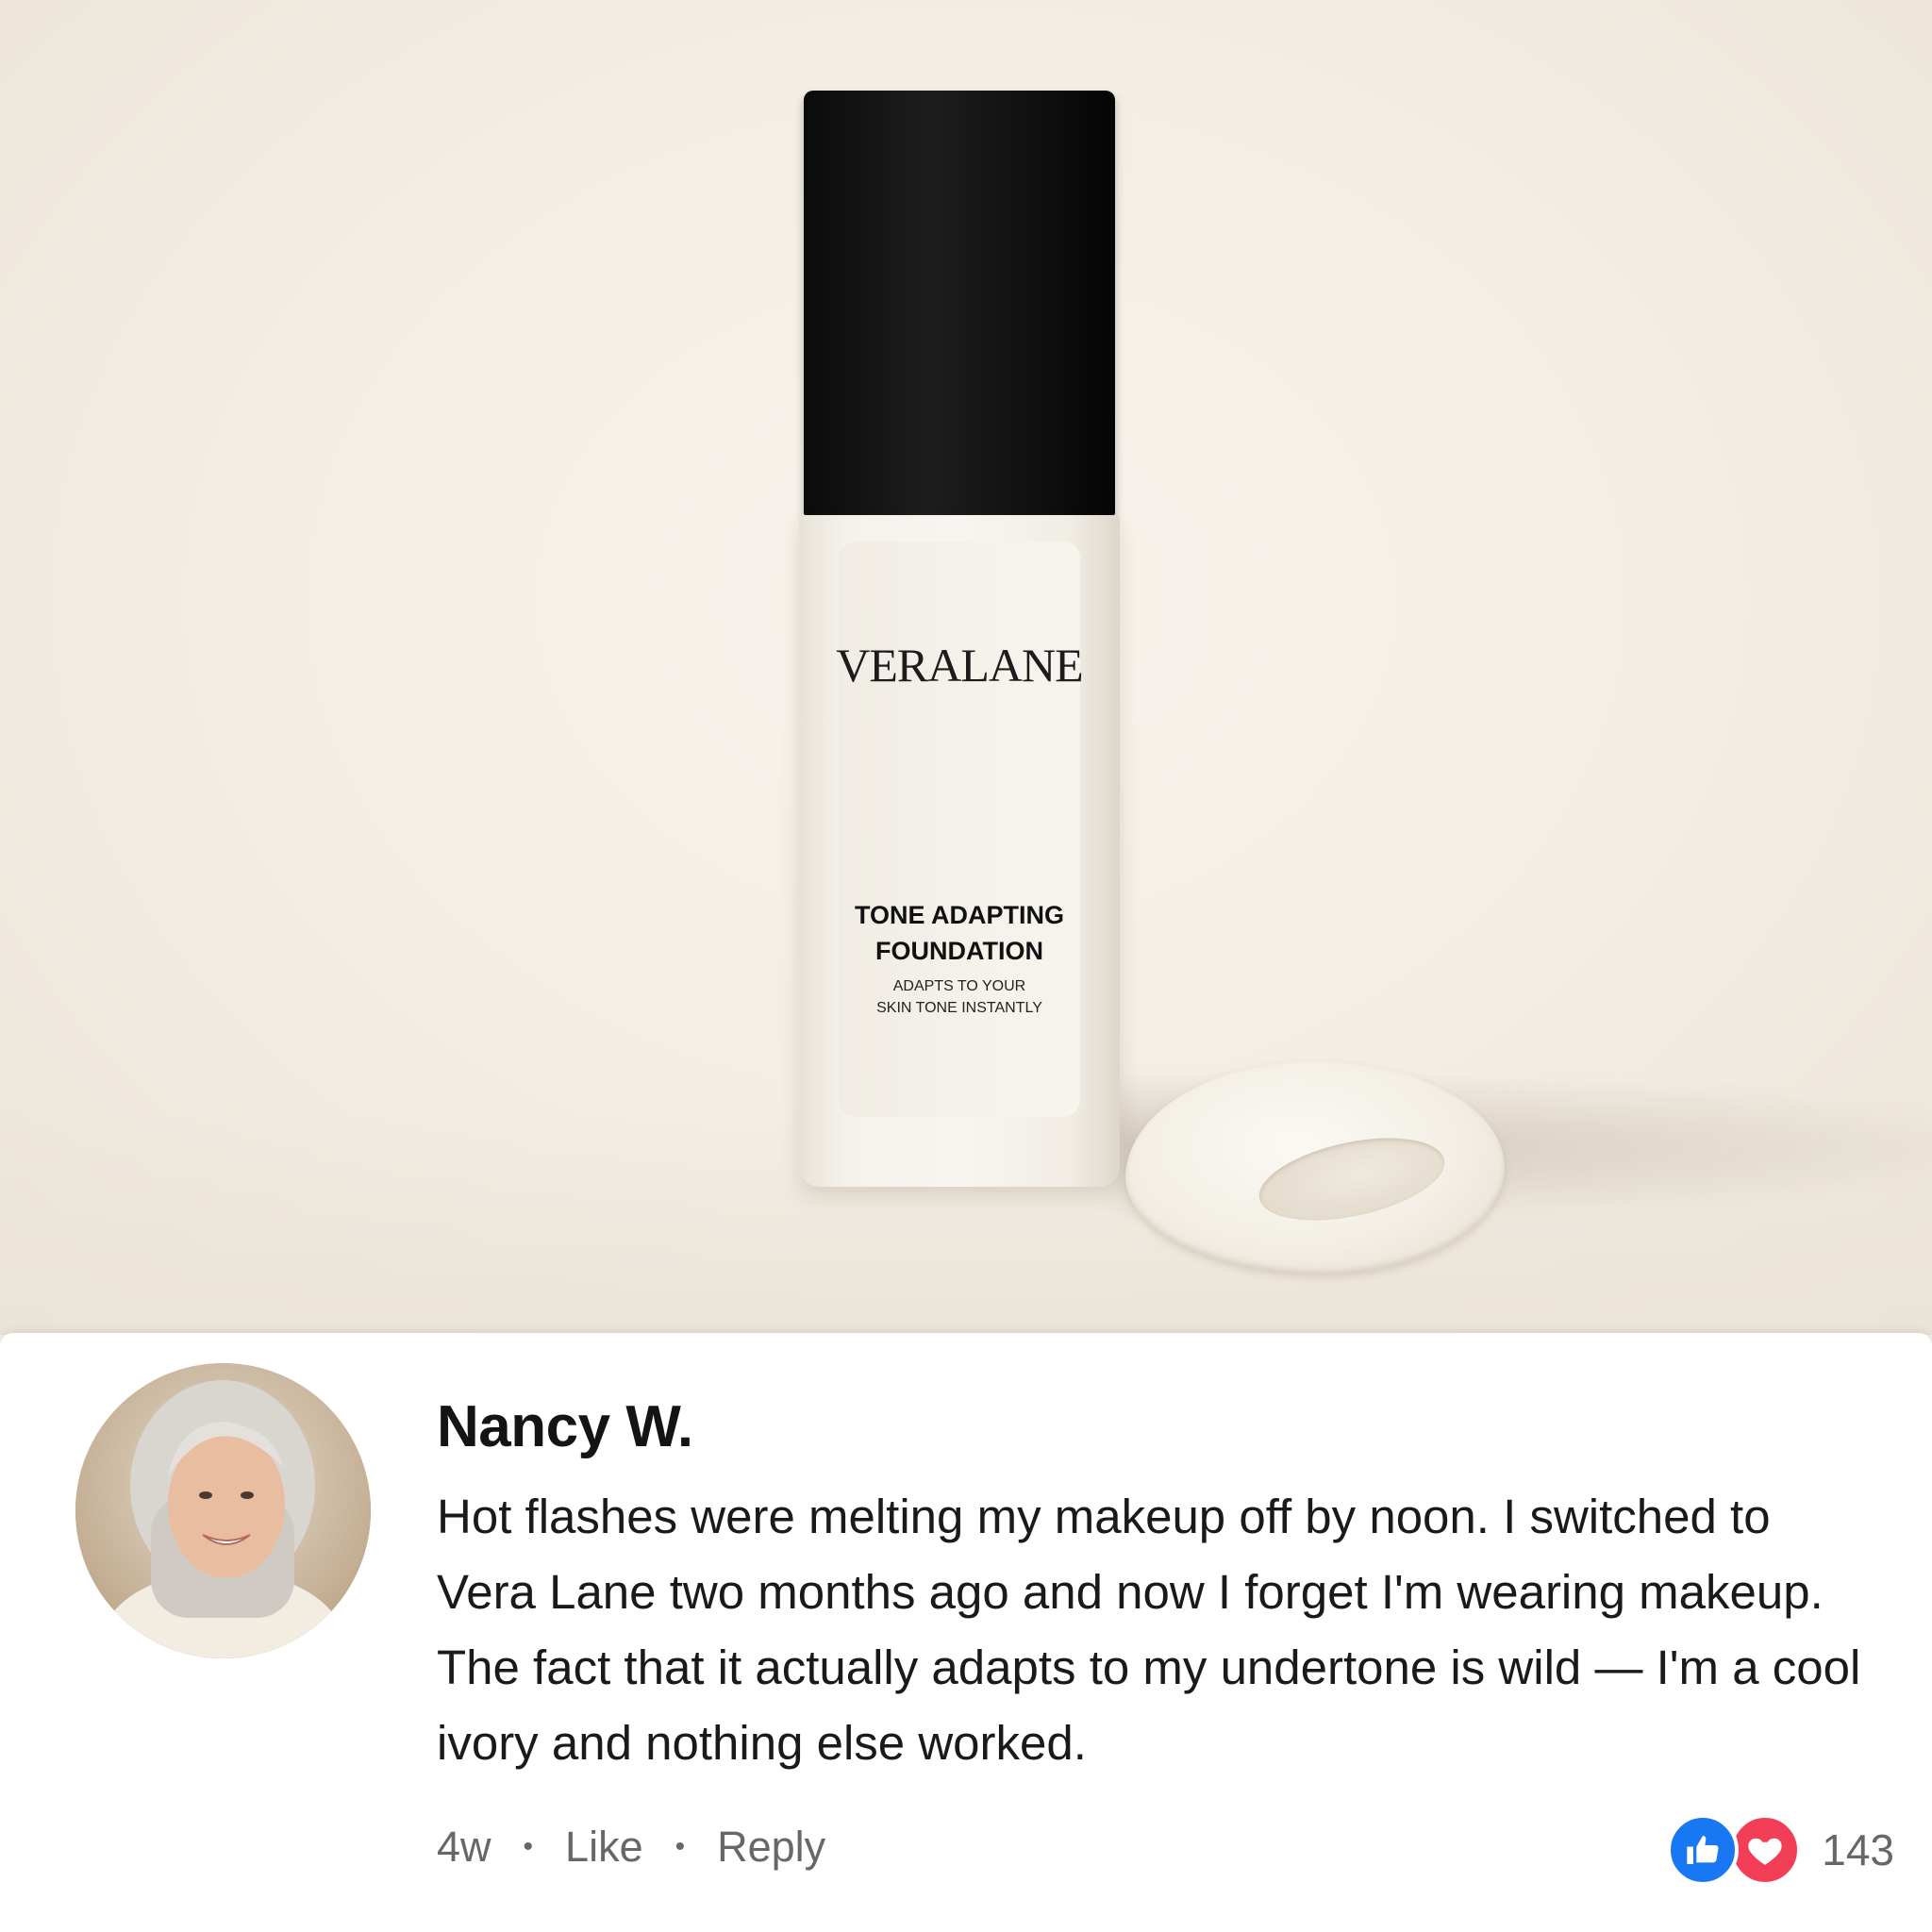 This screenshot has height=1932, width=1932. Describe the element at coordinates (959, 915) in the screenshot. I see `product-name-line1: TONE ADAPTING` at that location.